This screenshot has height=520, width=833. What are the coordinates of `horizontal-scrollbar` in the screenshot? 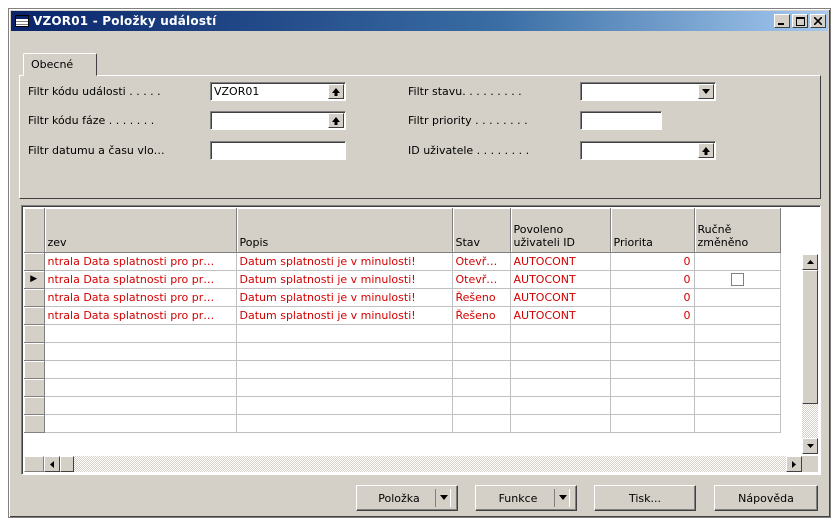 It's located at (423, 464).